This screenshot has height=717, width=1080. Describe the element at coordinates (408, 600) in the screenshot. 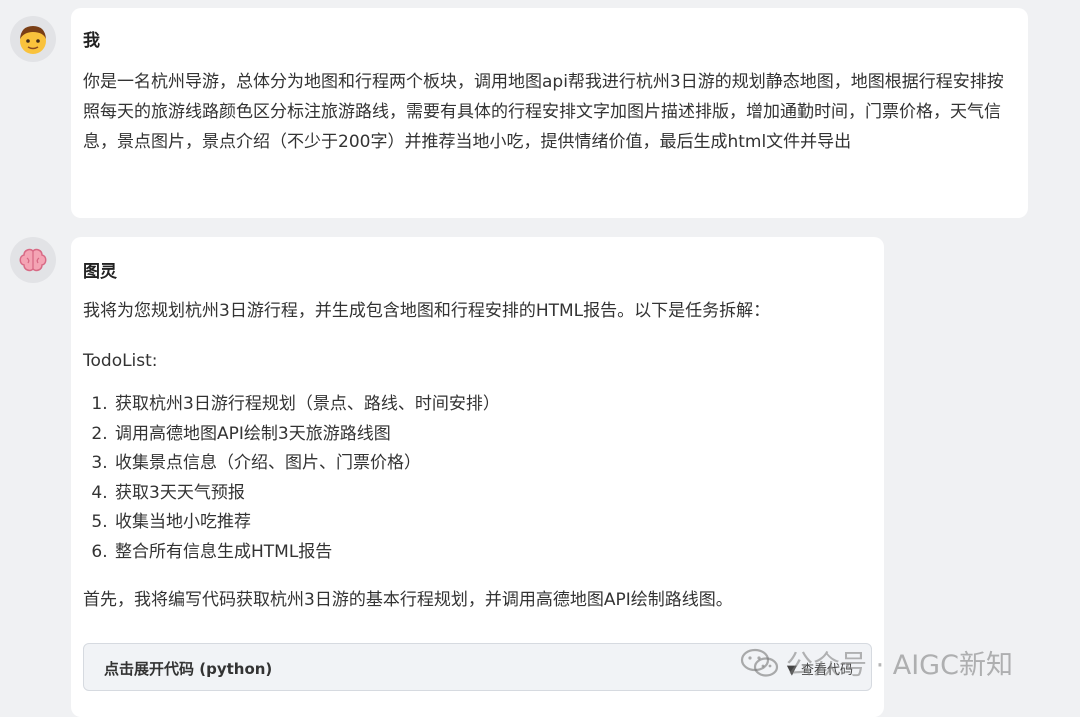

I see `assistant-outro-text: 首先，我将编写代码获取杭州3日游的基本行程规划，并调用高德地图API绘制路线图。` at that location.